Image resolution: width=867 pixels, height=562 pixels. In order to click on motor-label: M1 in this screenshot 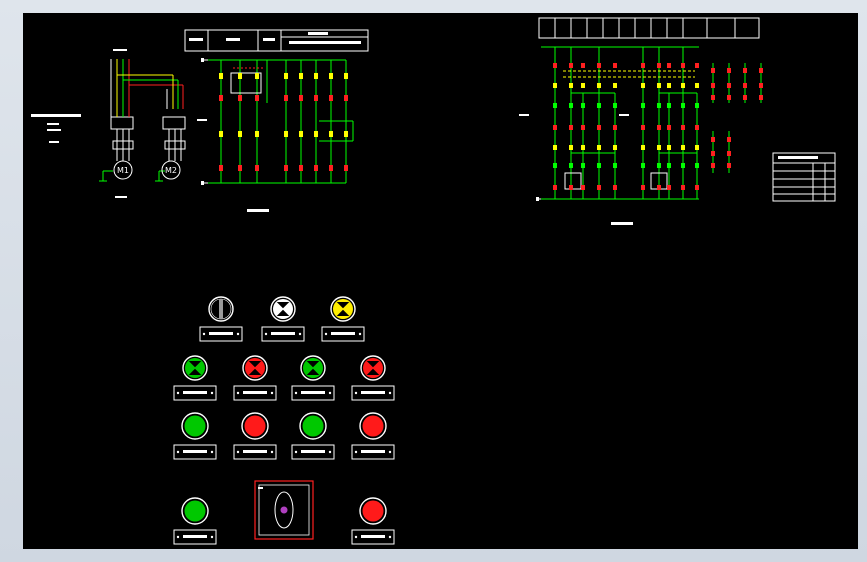, I will do `click(123, 170)`.